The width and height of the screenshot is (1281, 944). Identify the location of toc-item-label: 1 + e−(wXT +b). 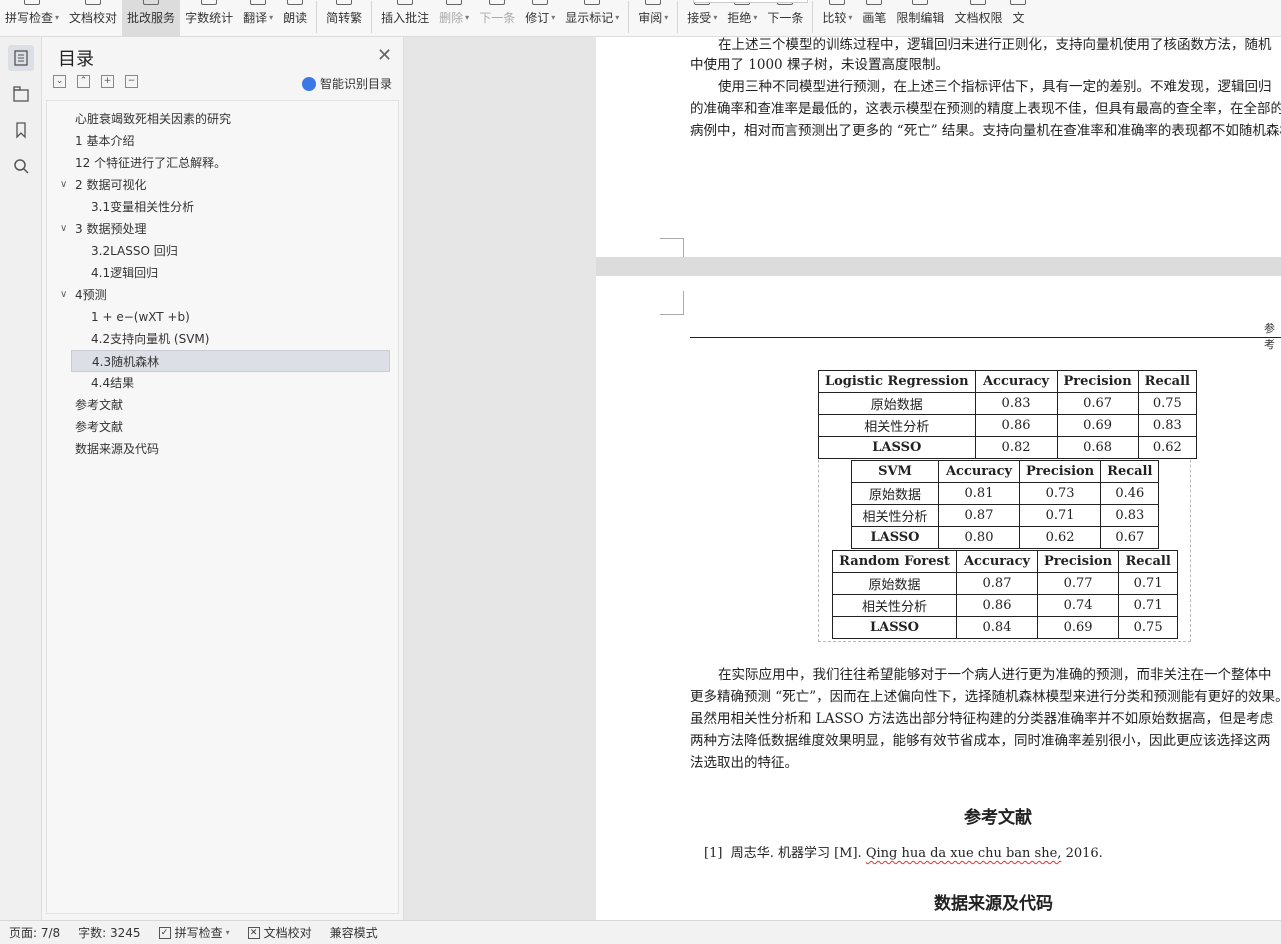
(140, 317).